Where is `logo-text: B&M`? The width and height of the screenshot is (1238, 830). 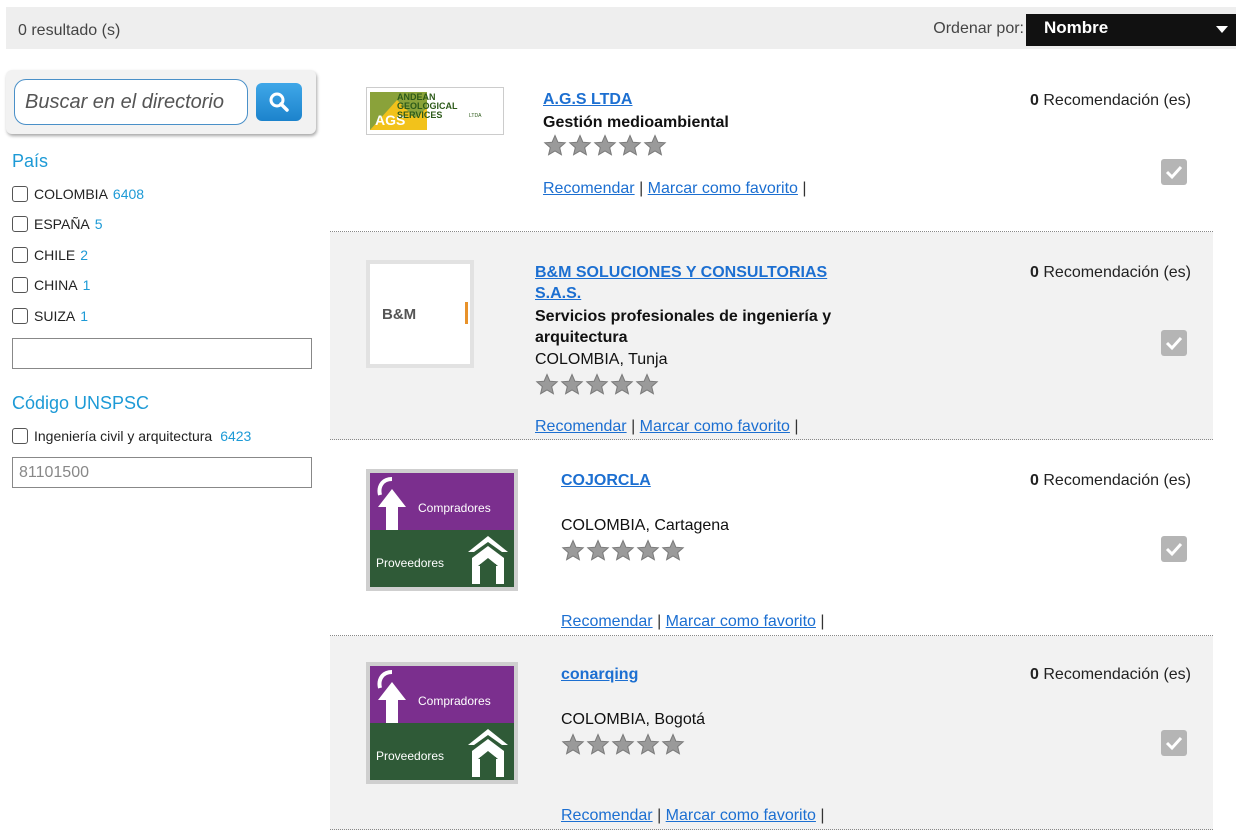
logo-text: B&M is located at coordinates (399, 314).